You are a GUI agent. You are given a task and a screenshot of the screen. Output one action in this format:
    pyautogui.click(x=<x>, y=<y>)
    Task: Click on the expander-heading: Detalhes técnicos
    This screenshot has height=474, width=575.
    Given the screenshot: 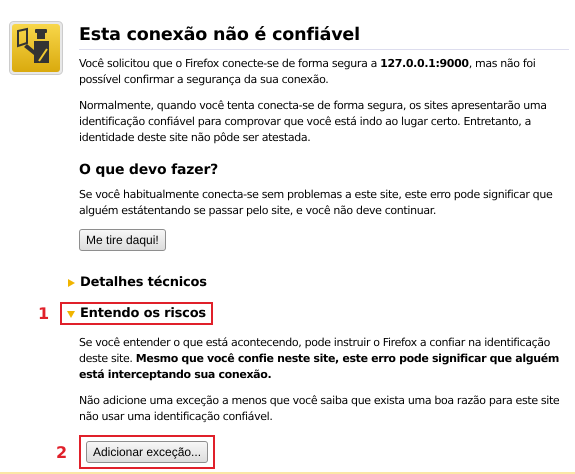 What is the action you would take?
    pyautogui.click(x=143, y=282)
    